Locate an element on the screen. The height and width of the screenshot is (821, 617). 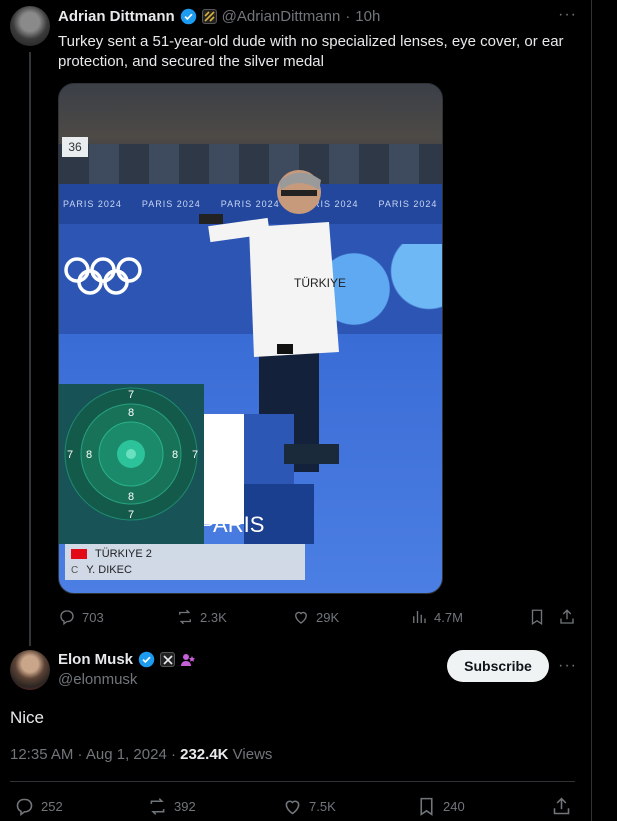
reply-button: 252 is located at coordinates (38, 806).